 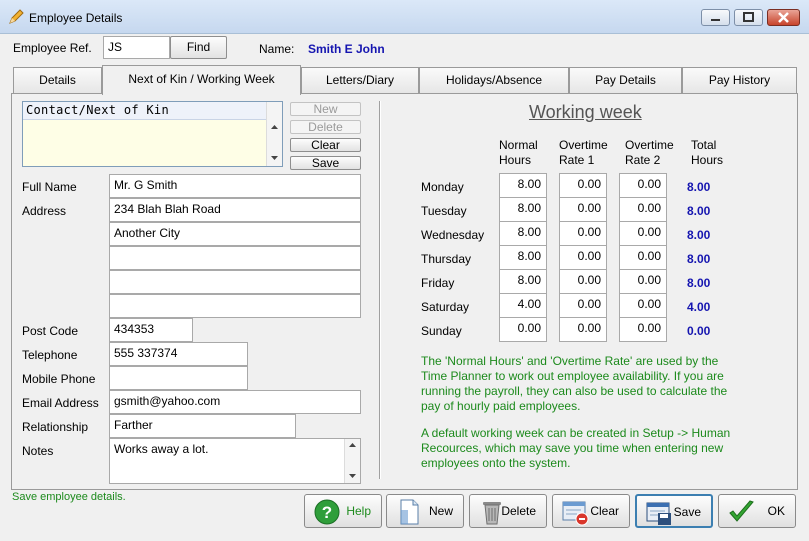 I want to click on full-name-label: Full Name, so click(x=49, y=187).